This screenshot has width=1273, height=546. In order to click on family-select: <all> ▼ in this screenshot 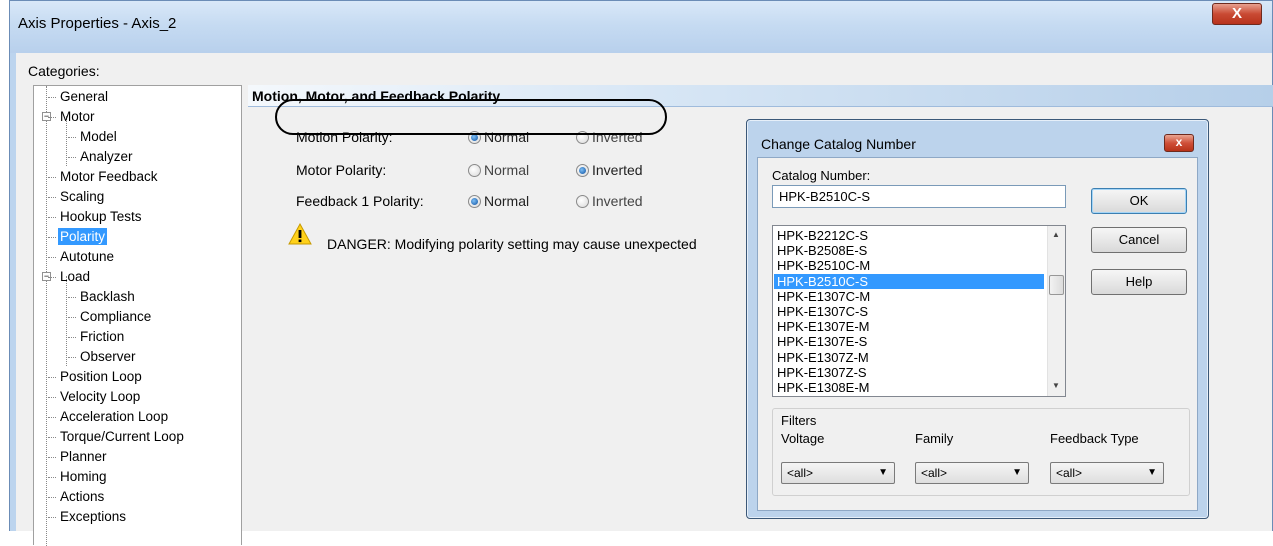, I will do `click(972, 473)`.